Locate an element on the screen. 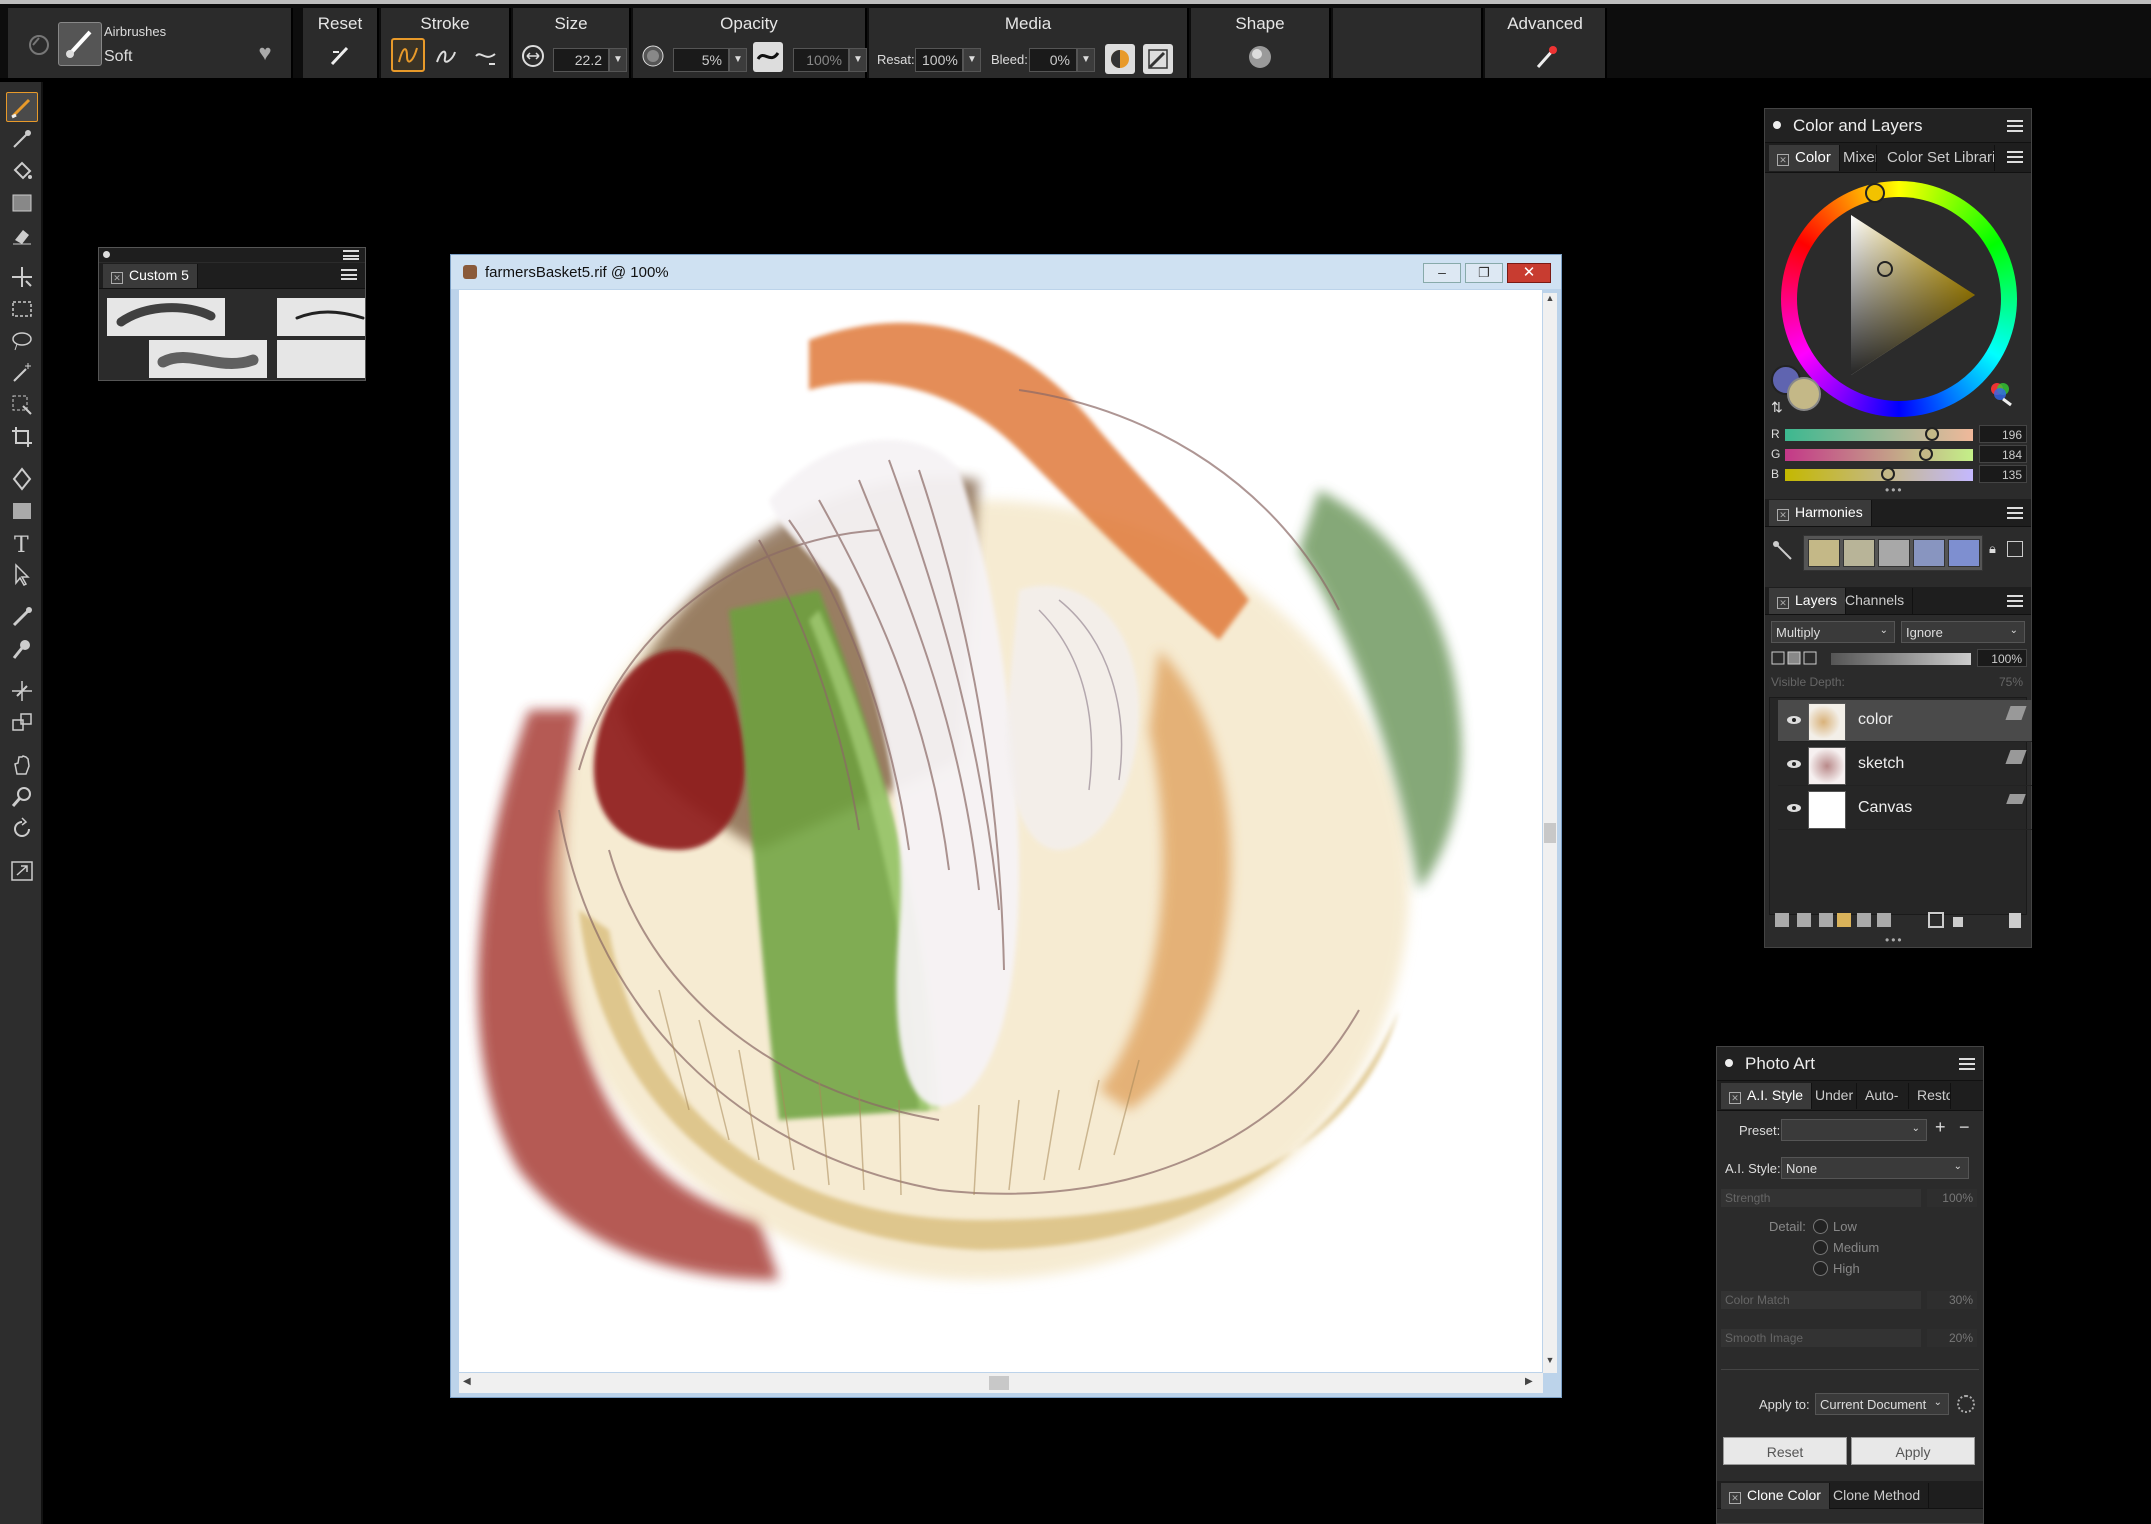  tab-color: ✕ Color is located at coordinates (1804, 158).